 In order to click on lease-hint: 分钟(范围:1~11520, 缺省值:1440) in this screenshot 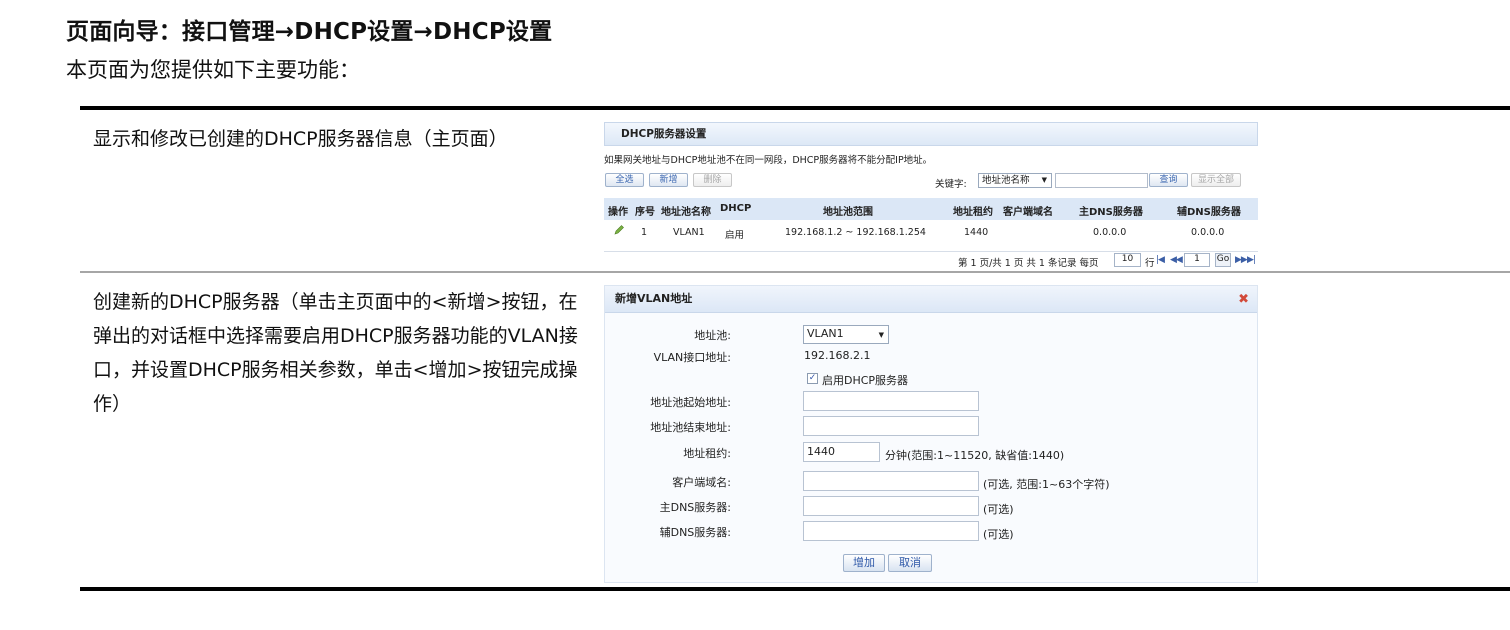, I will do `click(975, 455)`.